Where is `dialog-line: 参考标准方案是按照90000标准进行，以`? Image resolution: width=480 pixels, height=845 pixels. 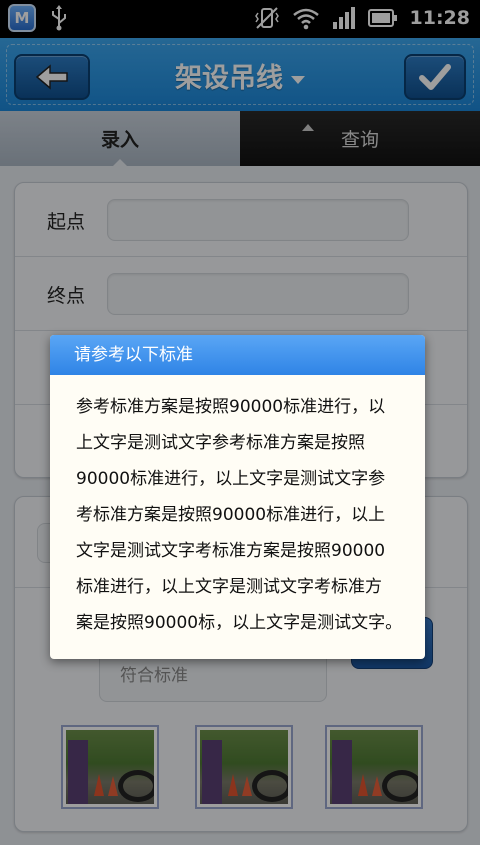 dialog-line: 参考标准方案是按照90000标准进行，以 is located at coordinates (231, 407).